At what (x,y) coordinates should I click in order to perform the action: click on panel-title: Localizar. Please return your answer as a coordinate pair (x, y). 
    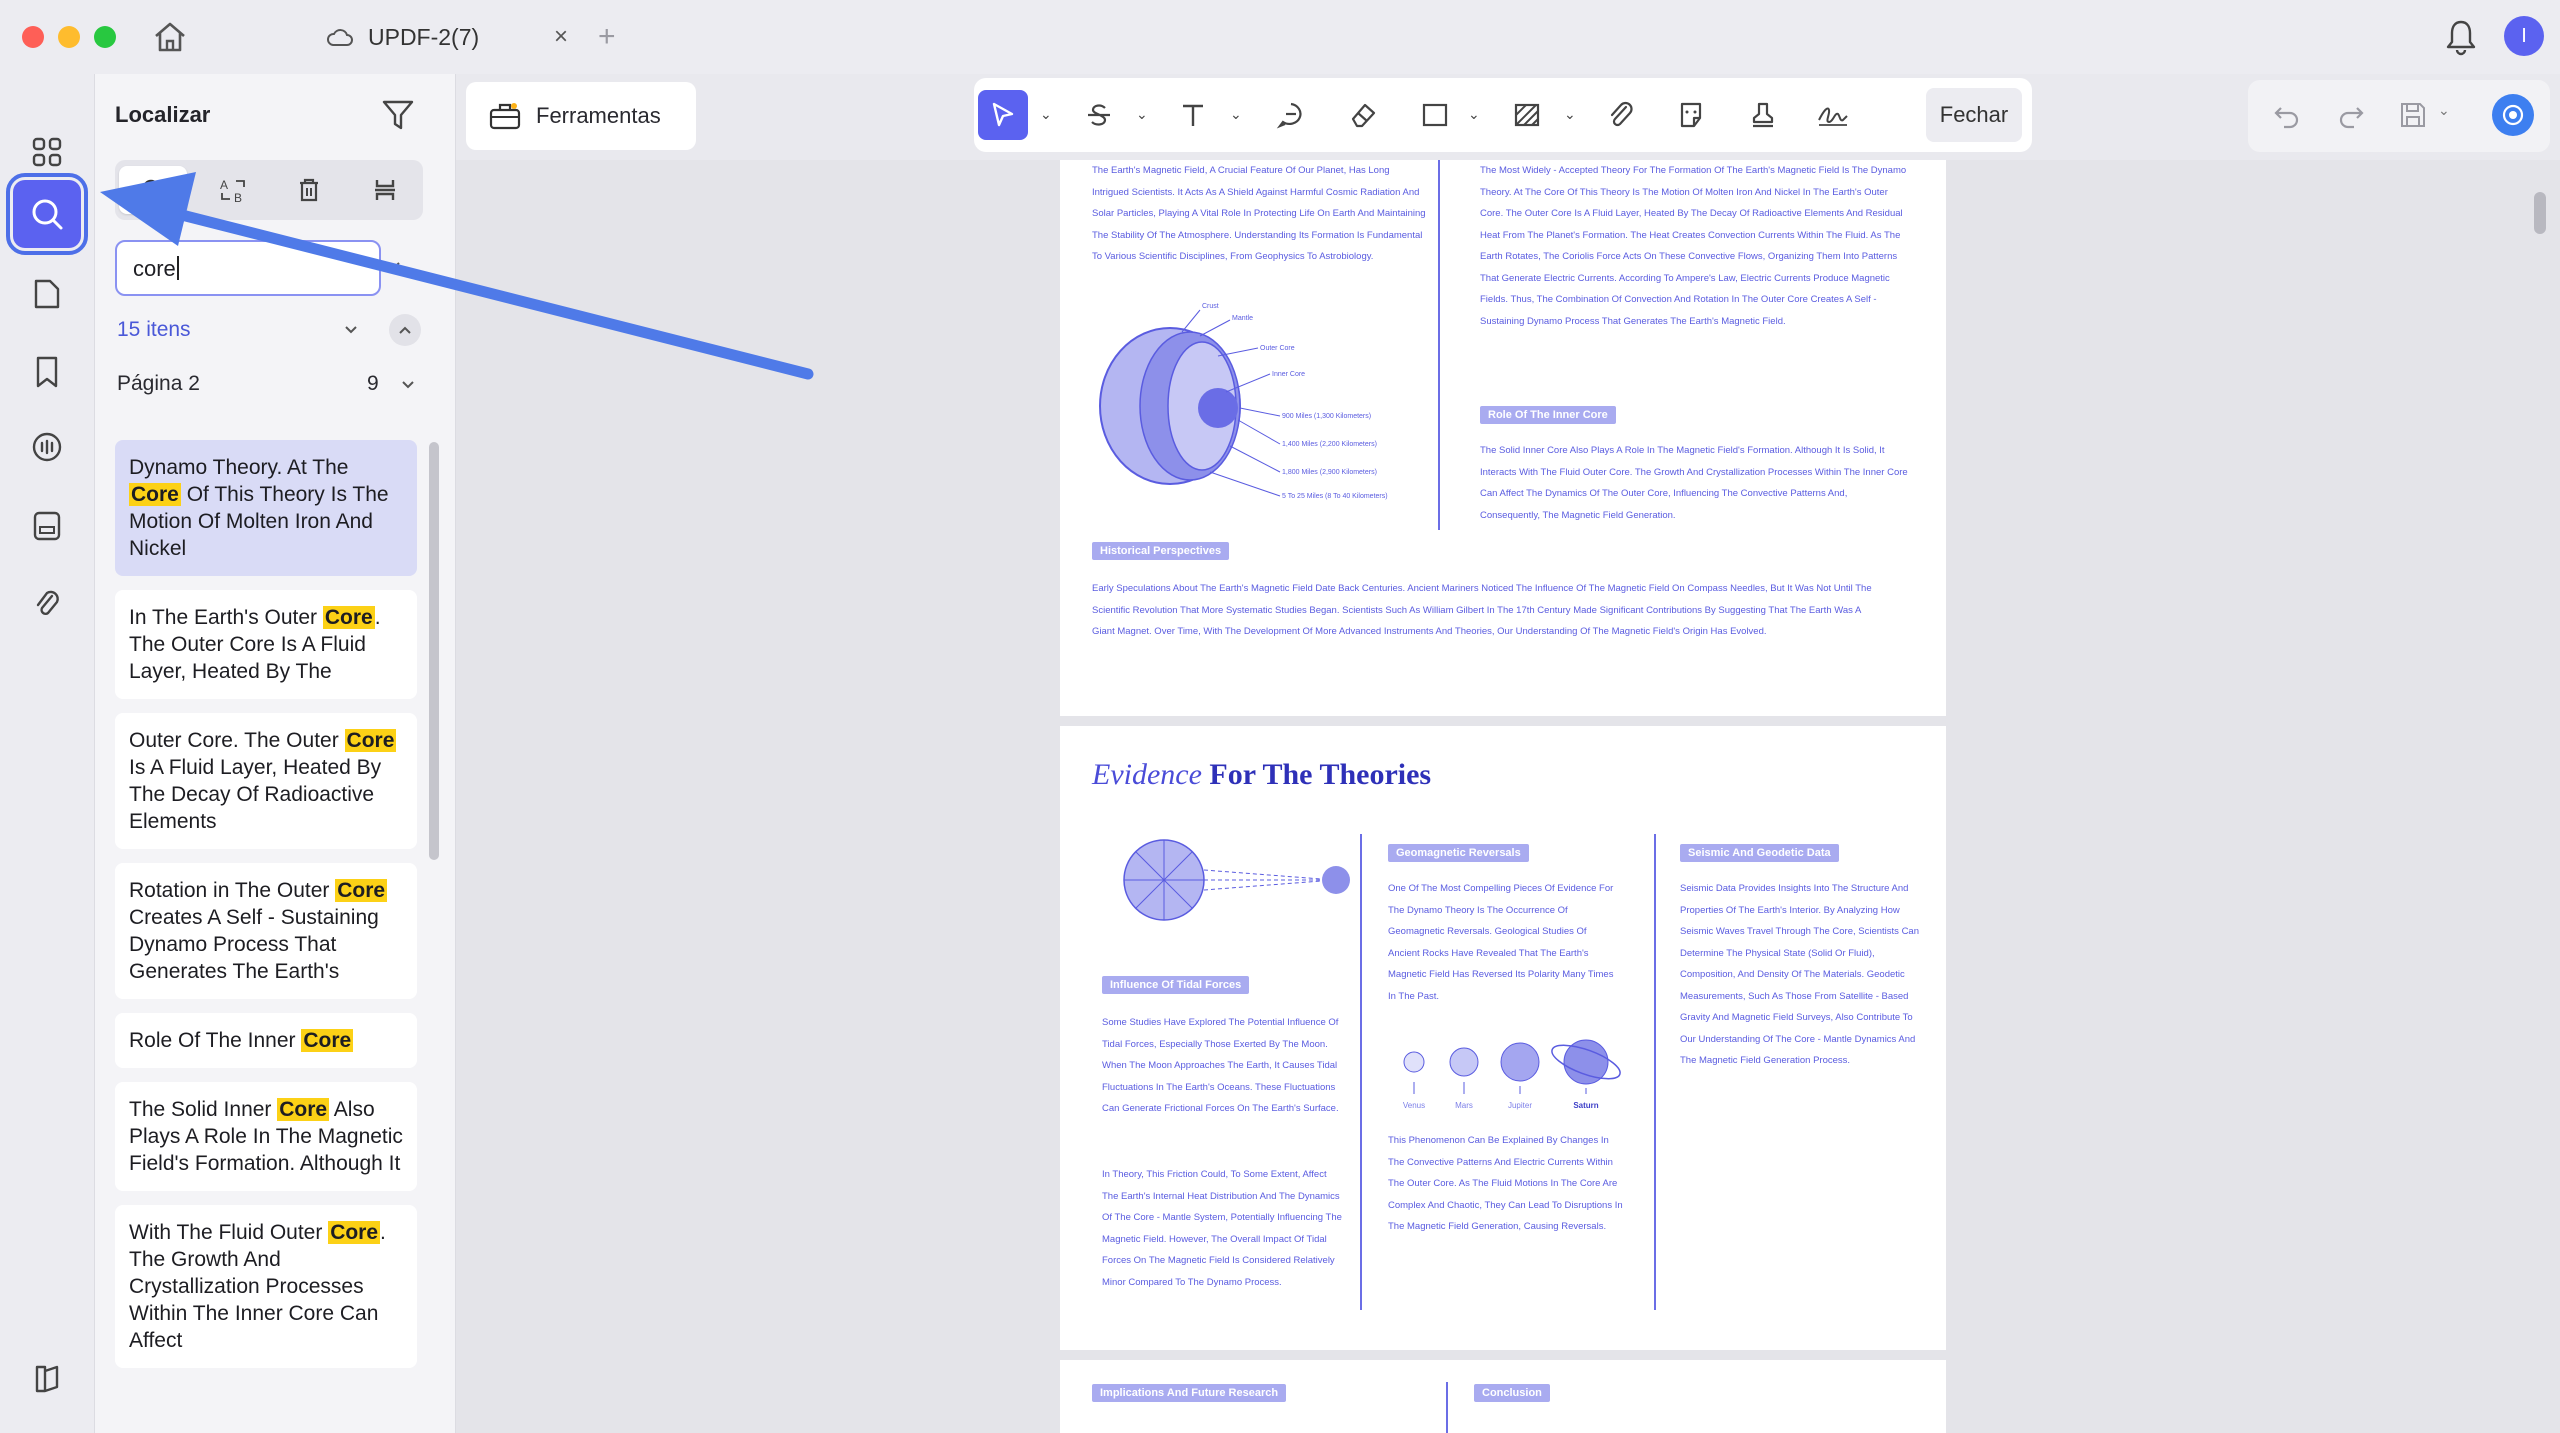
    Looking at the image, I should click on (163, 114).